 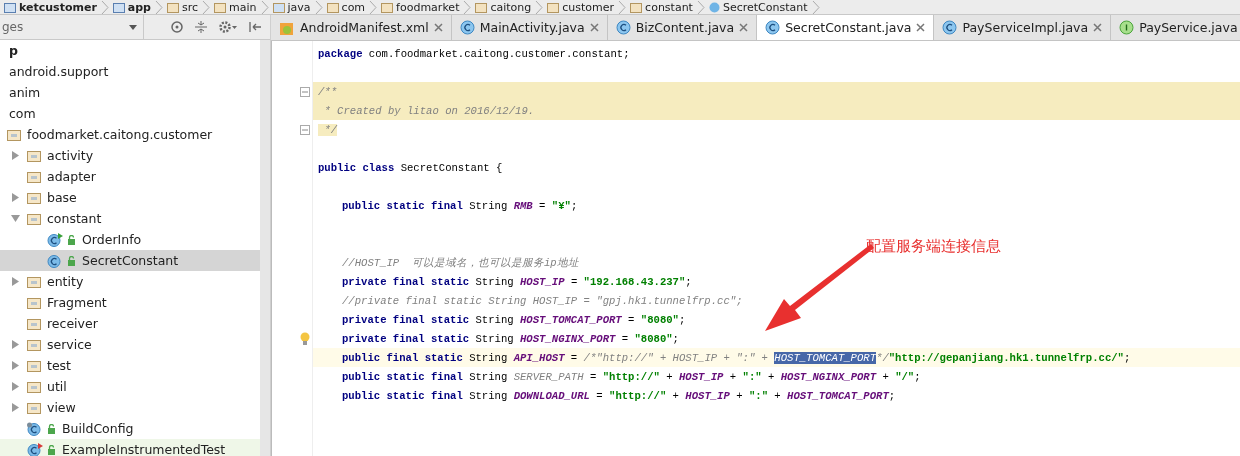 What do you see at coordinates (50, 7) in the screenshot?
I see `breadcrumb-item: ketcustomer` at bounding box center [50, 7].